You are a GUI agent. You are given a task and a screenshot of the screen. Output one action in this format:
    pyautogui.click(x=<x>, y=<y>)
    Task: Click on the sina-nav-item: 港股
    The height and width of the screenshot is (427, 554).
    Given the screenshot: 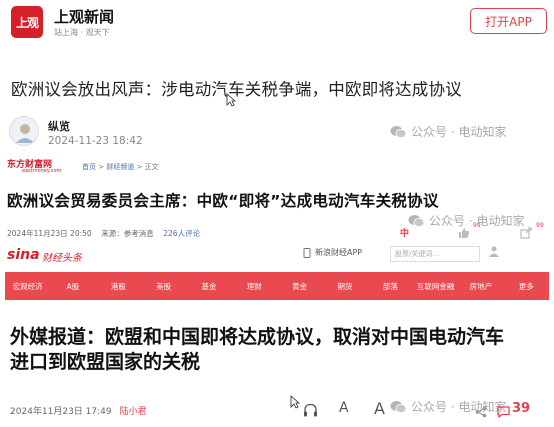 What is the action you would take?
    pyautogui.click(x=118, y=286)
    